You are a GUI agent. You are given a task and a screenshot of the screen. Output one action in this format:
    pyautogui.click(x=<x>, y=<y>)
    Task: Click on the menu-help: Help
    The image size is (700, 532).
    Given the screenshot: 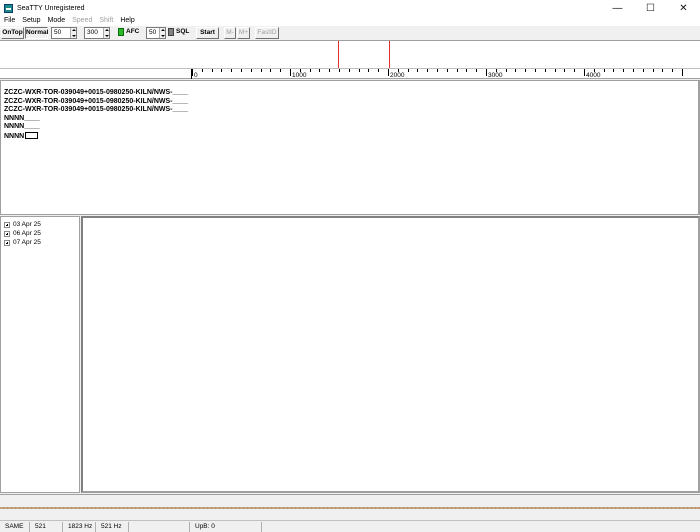 What is the action you would take?
    pyautogui.click(x=126, y=21)
    